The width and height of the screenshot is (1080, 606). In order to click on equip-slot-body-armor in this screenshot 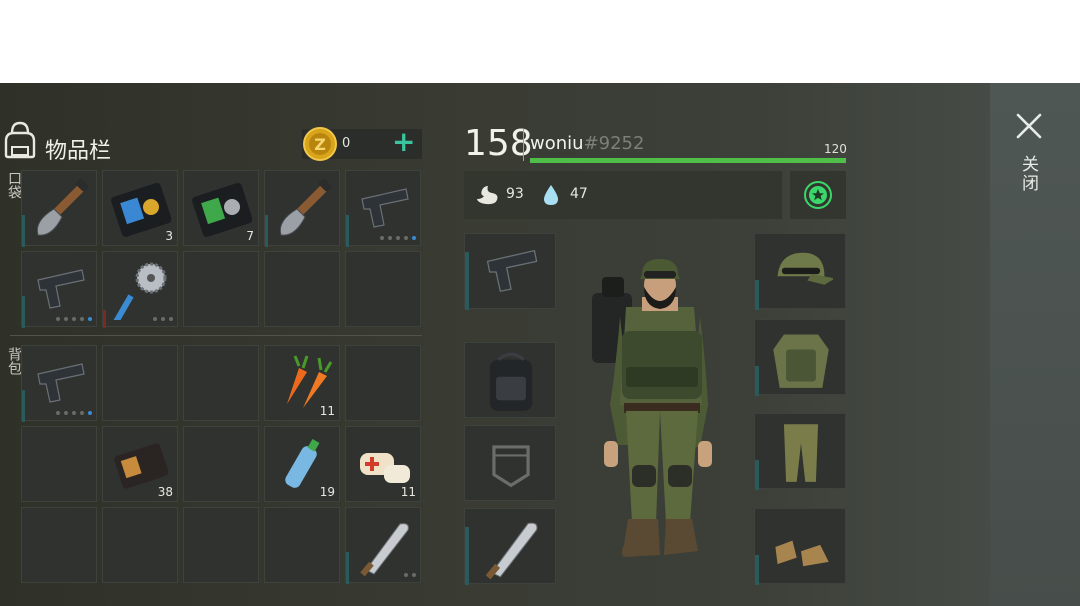, I will do `click(800, 357)`.